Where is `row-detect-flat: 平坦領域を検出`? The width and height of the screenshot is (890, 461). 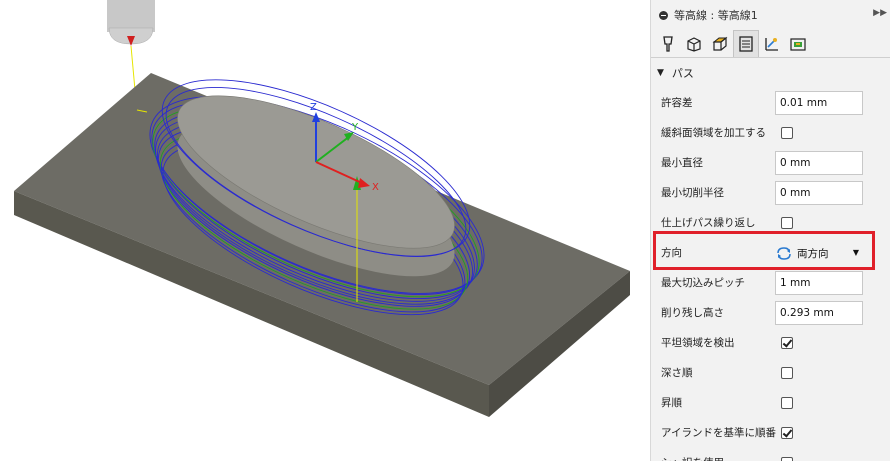 row-detect-flat: 平坦領域を検出 is located at coordinates (770, 343).